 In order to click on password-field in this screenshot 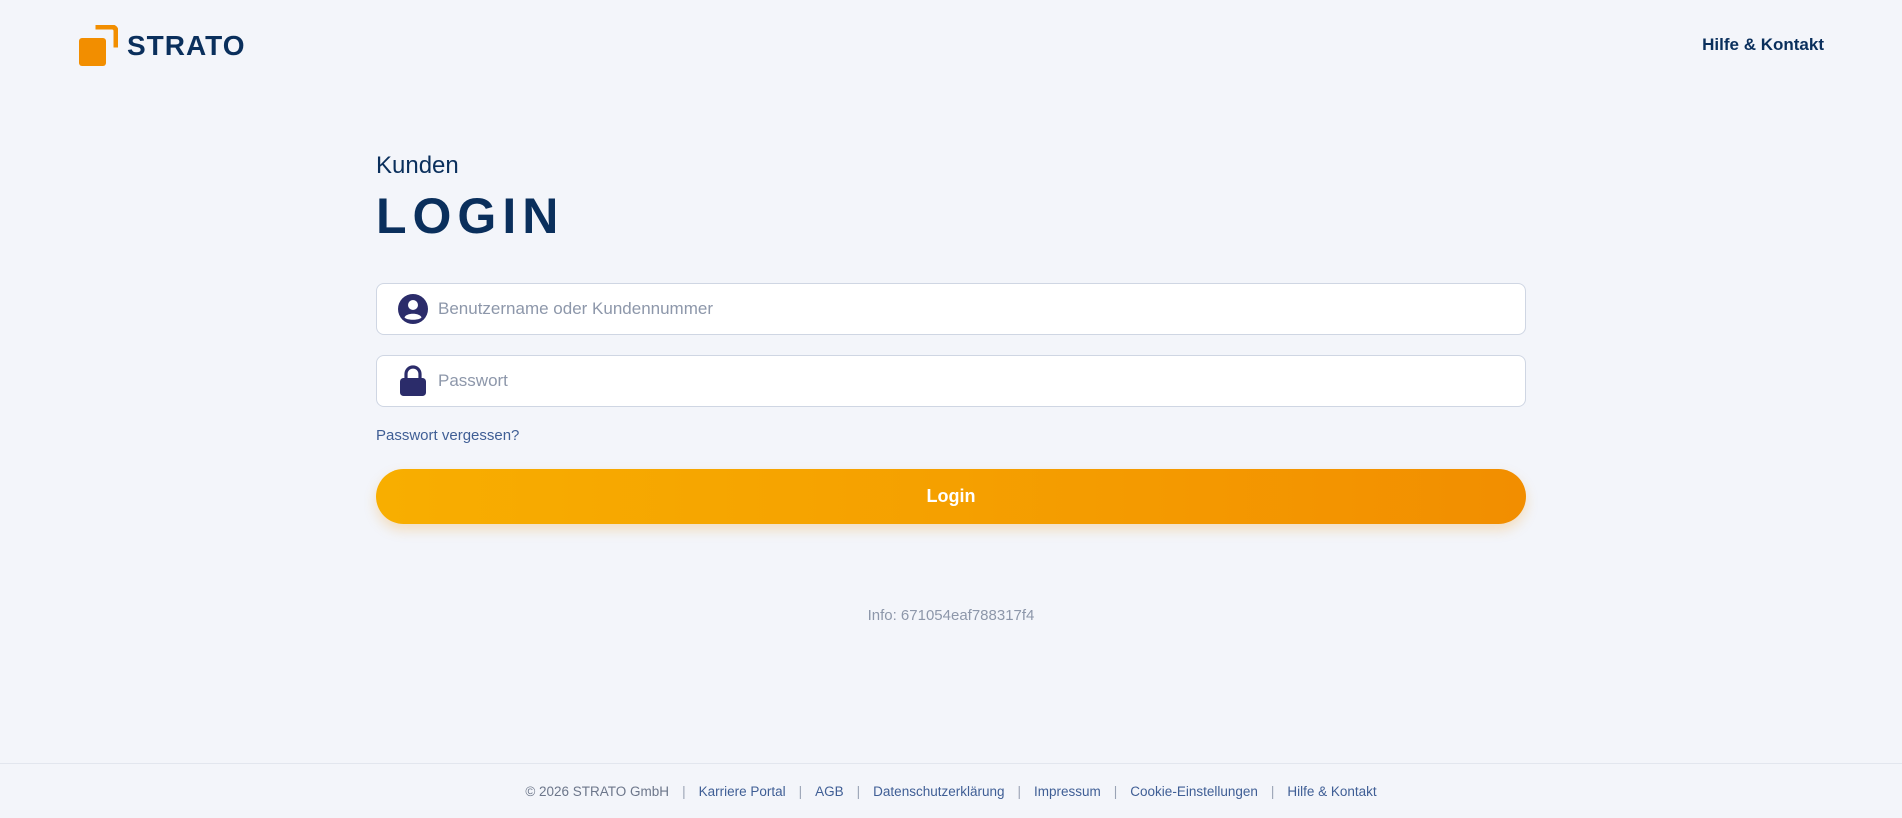, I will do `click(951, 381)`.